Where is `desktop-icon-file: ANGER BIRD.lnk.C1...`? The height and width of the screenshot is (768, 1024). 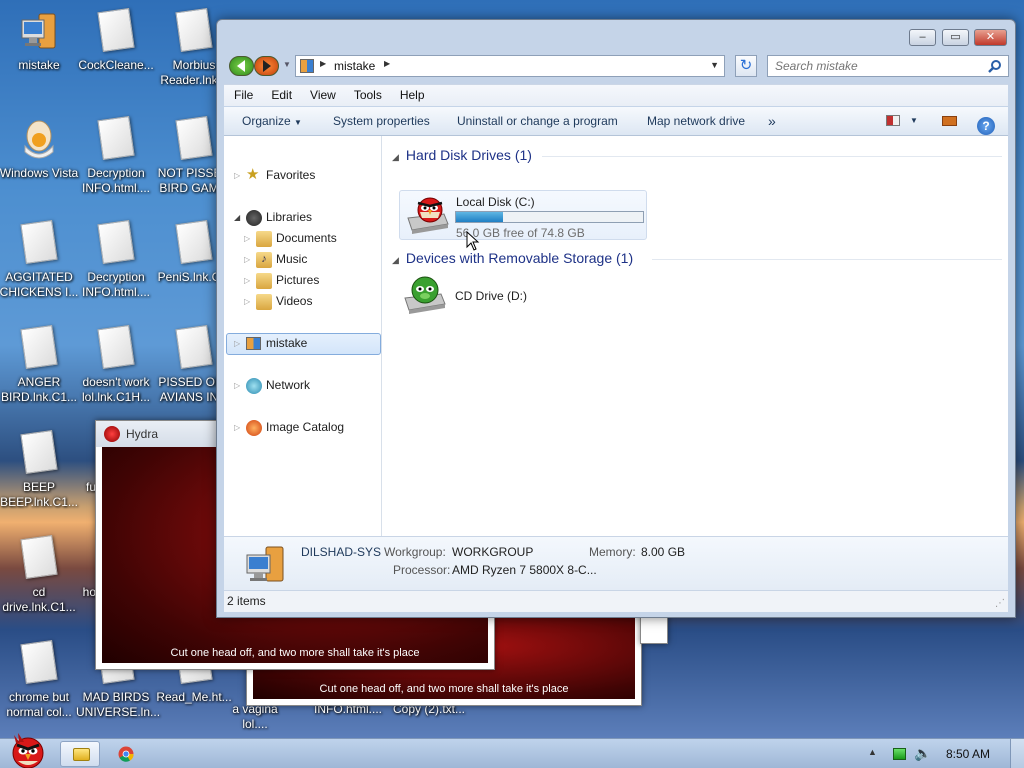 desktop-icon-file: ANGER BIRD.lnk.C1... is located at coordinates (39, 364).